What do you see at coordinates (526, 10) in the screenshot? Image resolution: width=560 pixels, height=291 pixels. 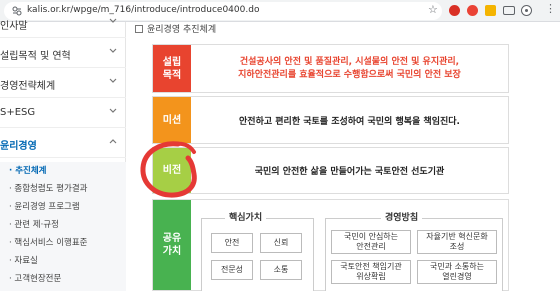 I see `profile-avatar-icon` at bounding box center [526, 10].